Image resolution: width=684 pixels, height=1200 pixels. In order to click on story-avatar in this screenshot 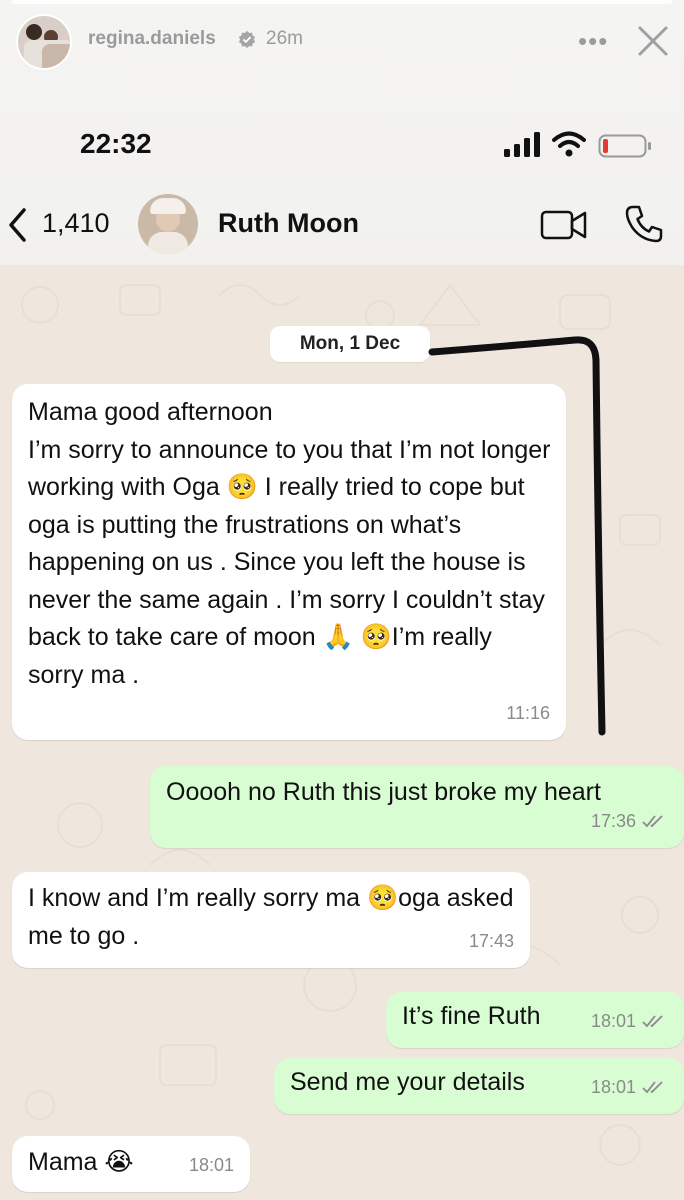, I will do `click(44, 42)`.